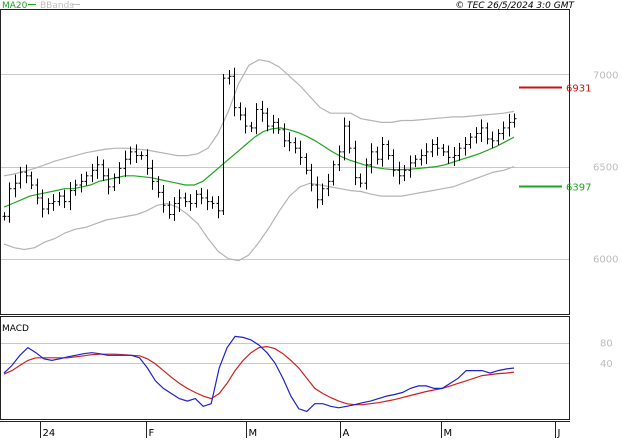 This screenshot has width=627, height=440. I want to click on x-tick-label: F, so click(152, 433).